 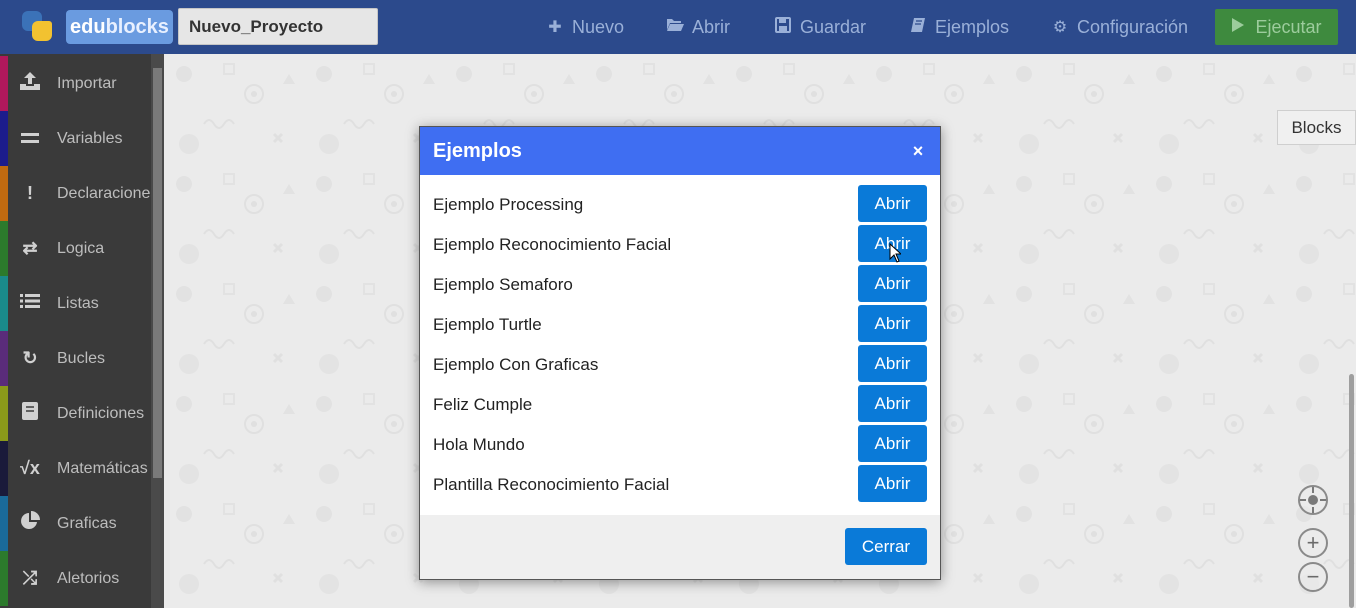 I want to click on list-item: Plantilla Reconocimiento Facial Abrir, so click(x=680, y=485).